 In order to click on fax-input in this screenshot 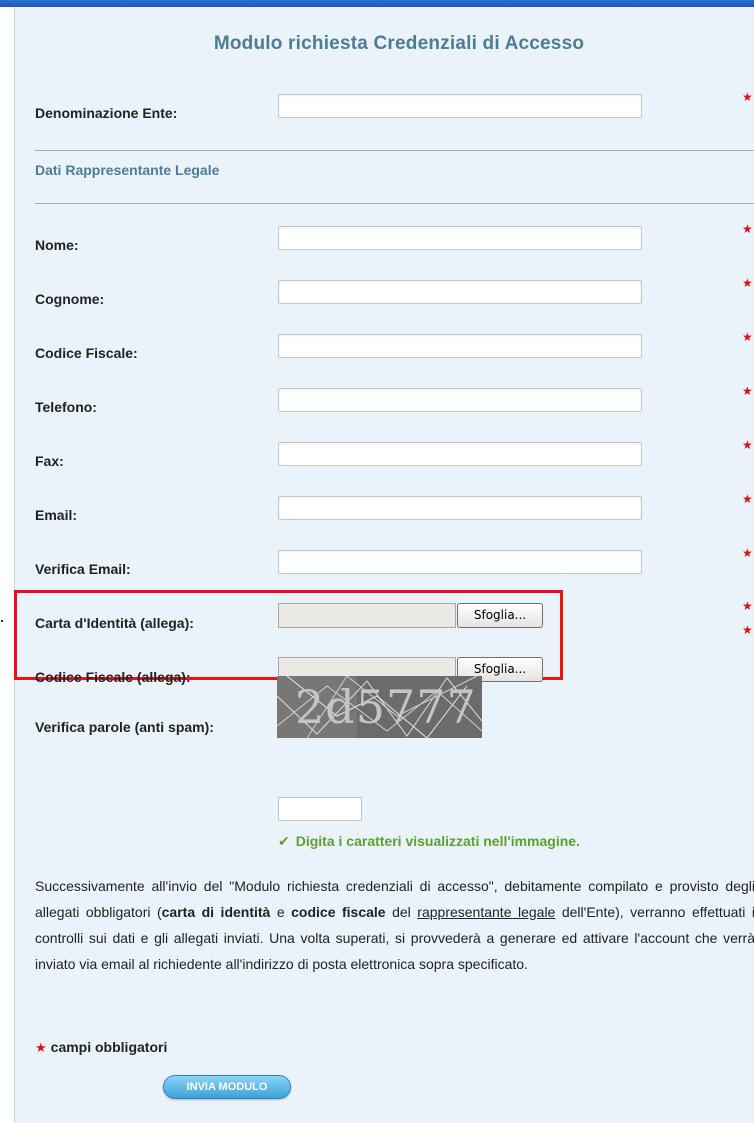, I will do `click(460, 454)`.